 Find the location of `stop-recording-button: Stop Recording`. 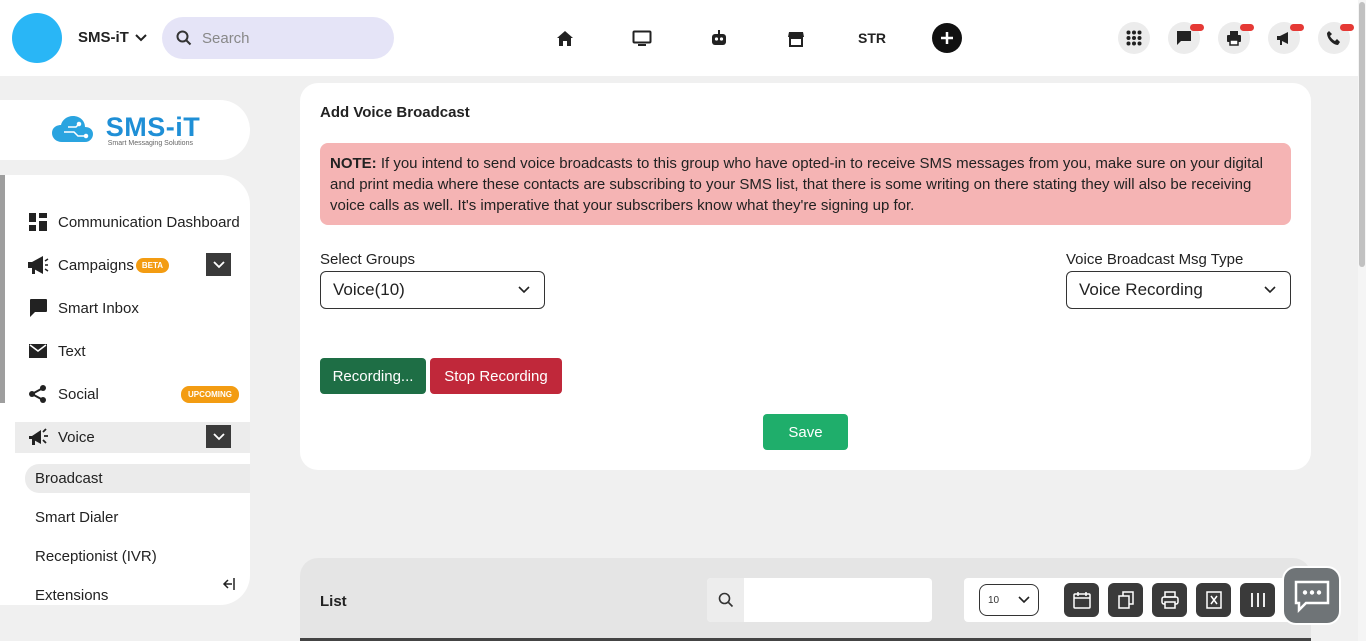

stop-recording-button: Stop Recording is located at coordinates (496, 376).